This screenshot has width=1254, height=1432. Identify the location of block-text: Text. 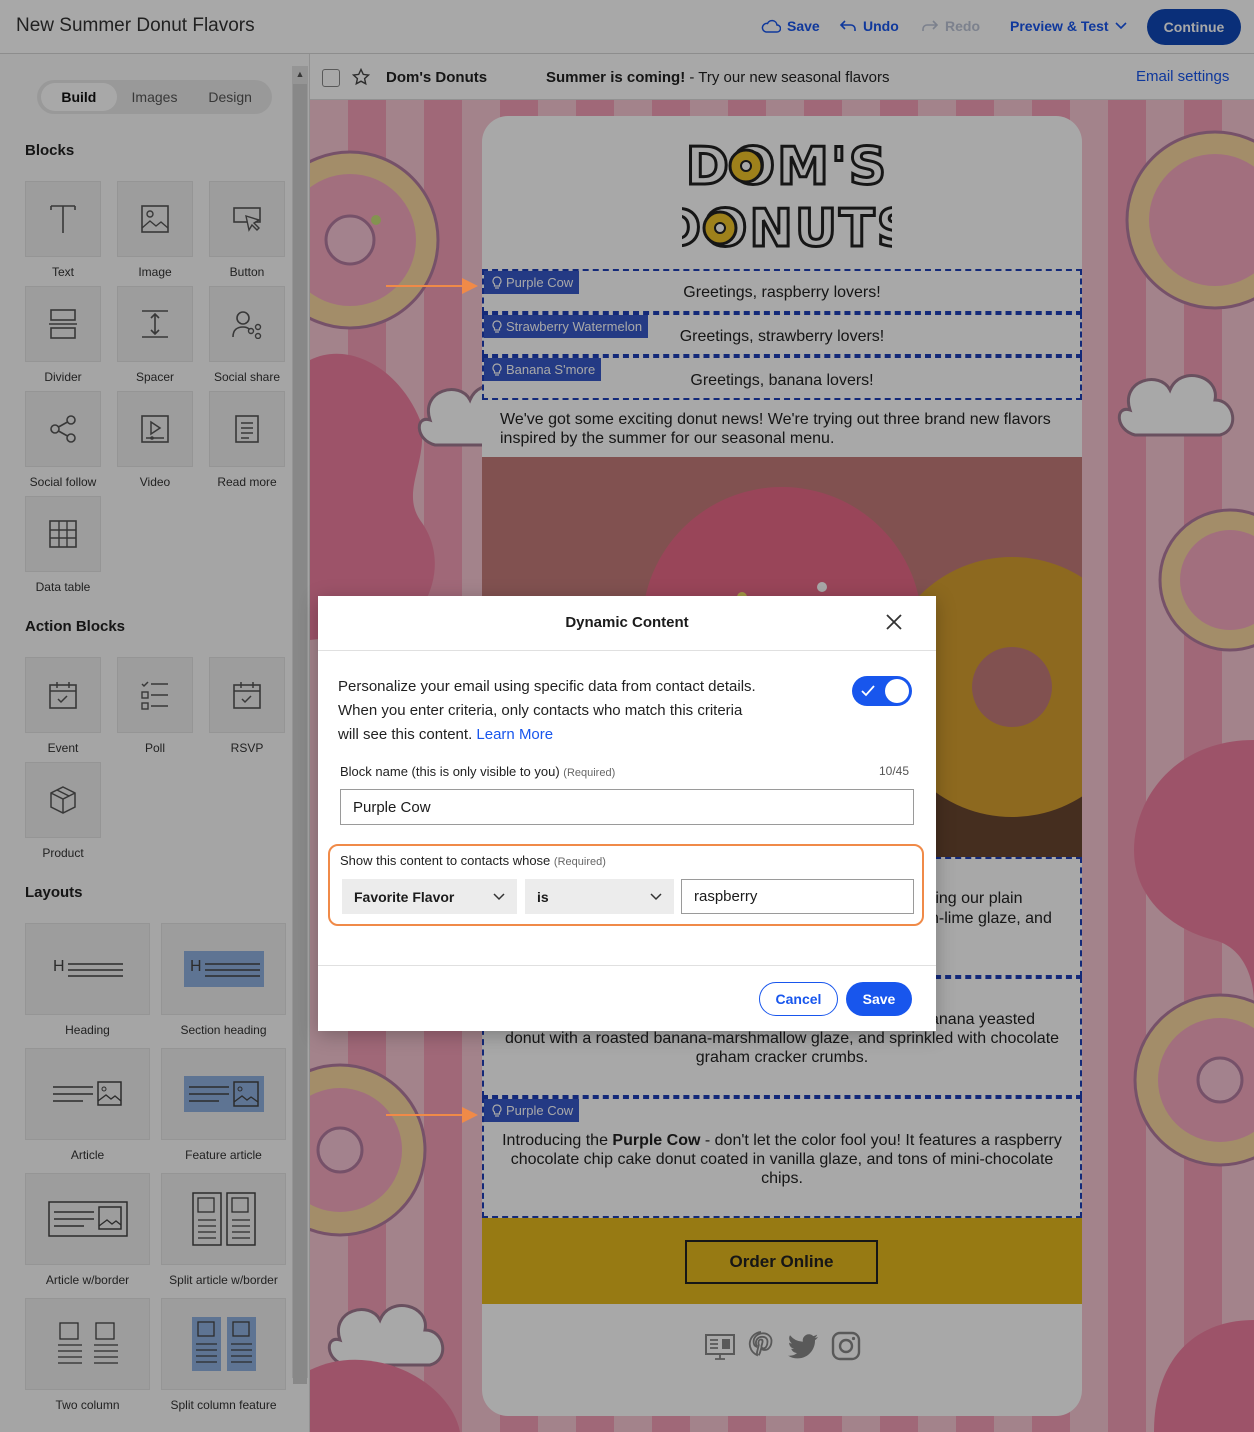
(63, 230).